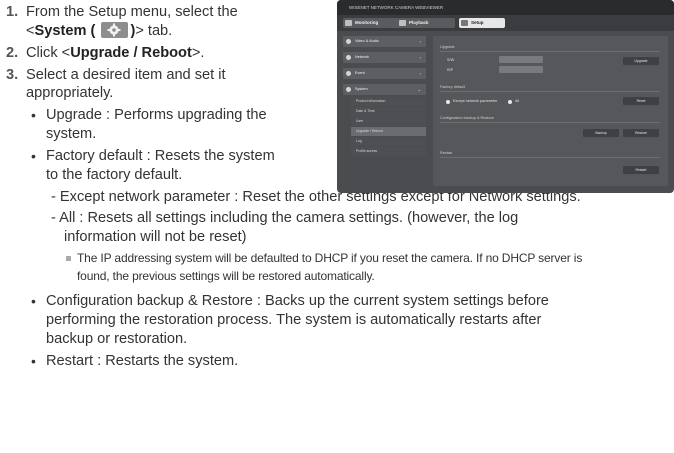  I want to click on submenu-date-time: Date & Time, so click(388, 111).